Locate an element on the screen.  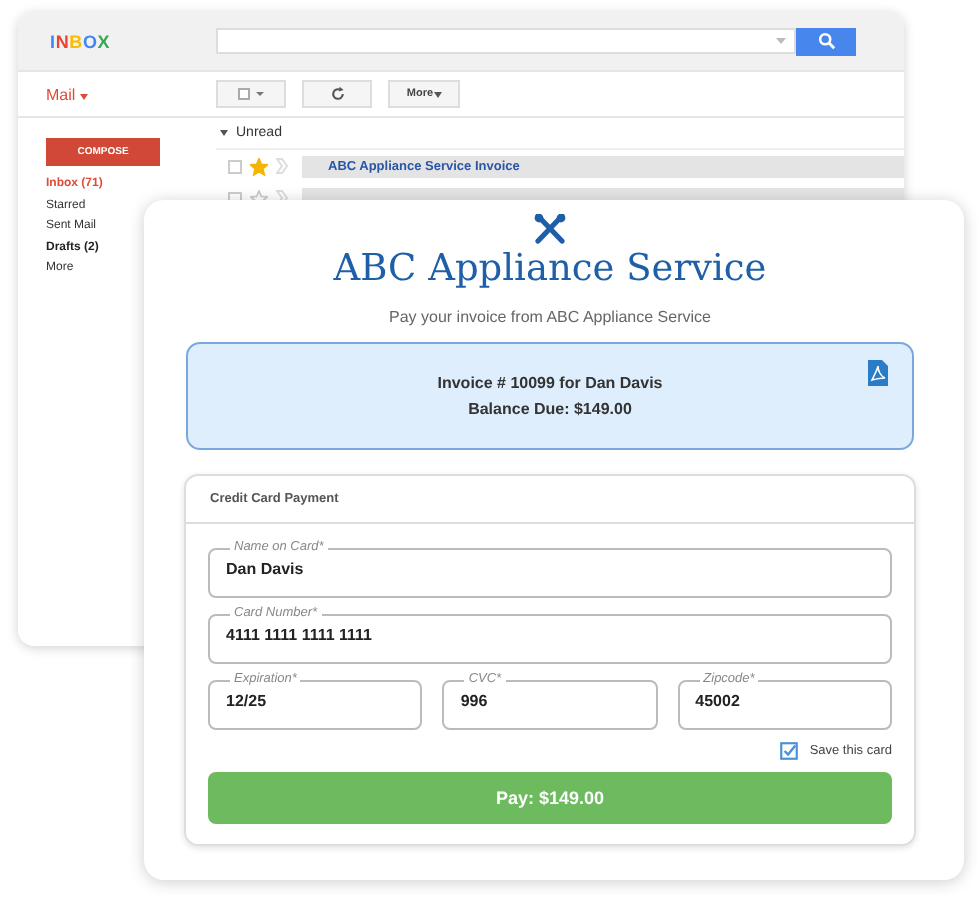
select-button is located at coordinates (251, 94).